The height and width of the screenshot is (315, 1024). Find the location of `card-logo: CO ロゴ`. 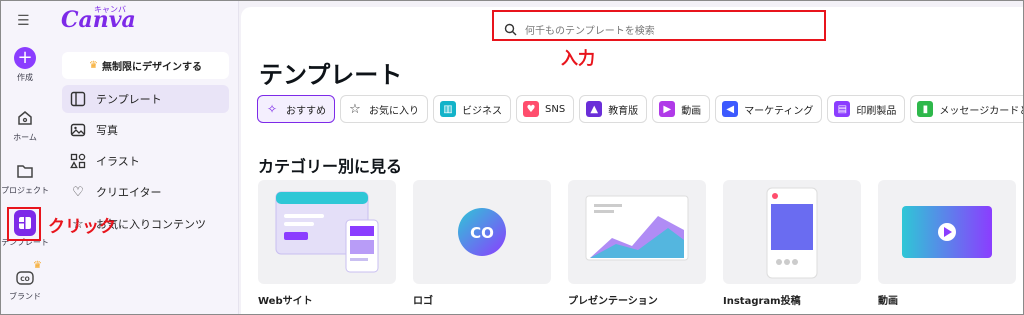

card-logo: CO ロゴ is located at coordinates (482, 243).